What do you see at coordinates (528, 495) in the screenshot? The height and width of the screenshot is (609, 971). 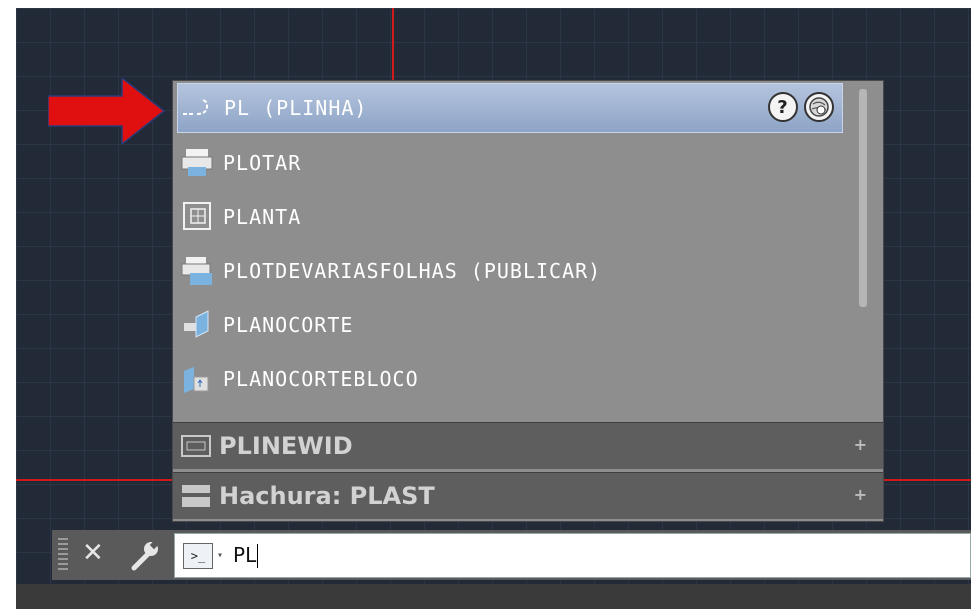 I see `section-hachura-plast: Hachura: PLAST +` at bounding box center [528, 495].